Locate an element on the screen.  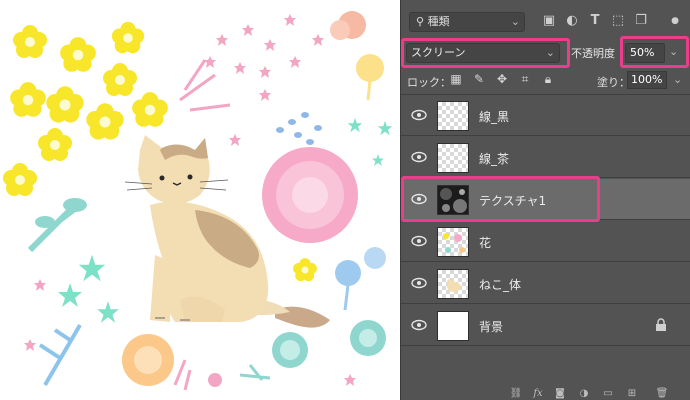
trash-icon: 🗑︎ is located at coordinates (662, 394).